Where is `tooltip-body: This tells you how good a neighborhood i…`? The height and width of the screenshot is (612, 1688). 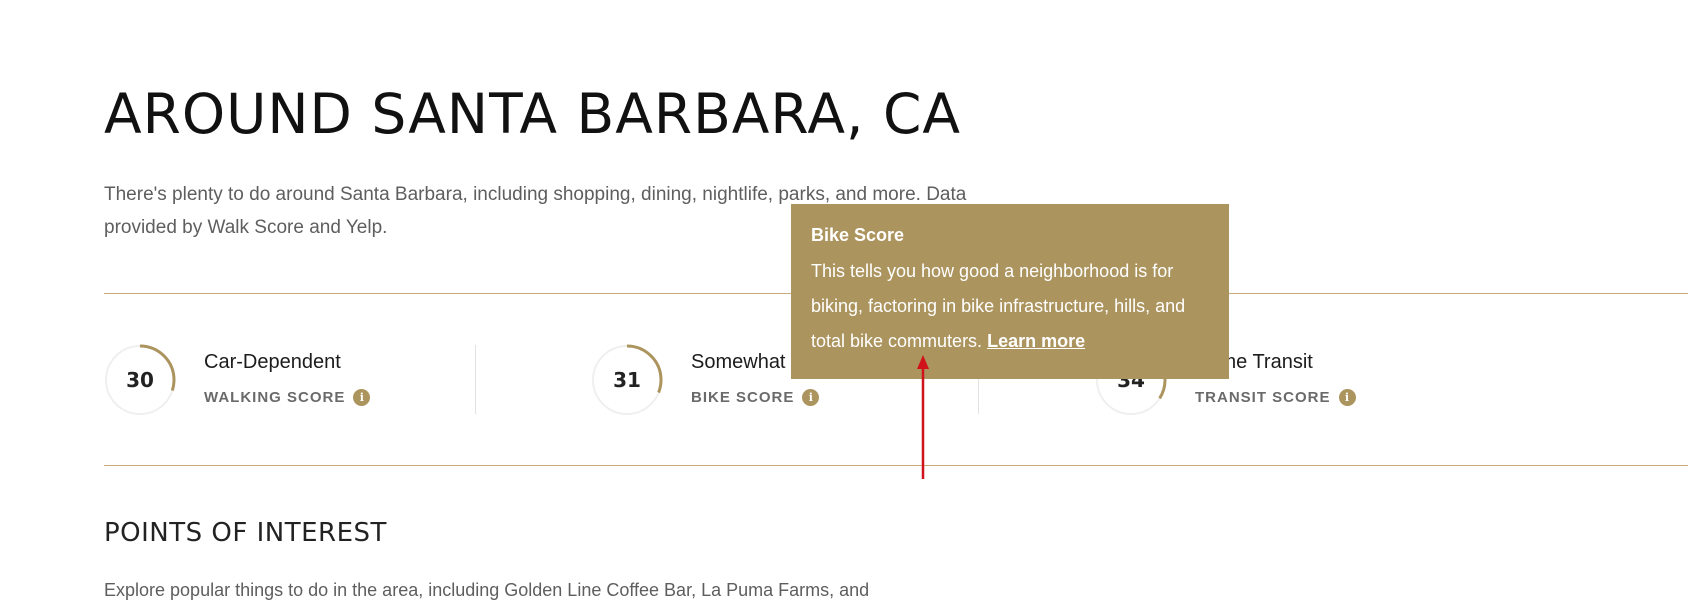 tooltip-body: This tells you how good a neighborhood i… is located at coordinates (1010, 306).